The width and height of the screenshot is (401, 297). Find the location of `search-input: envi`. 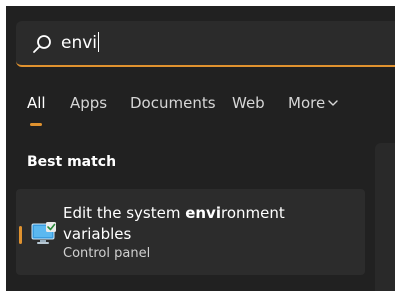

search-input: envi is located at coordinates (80, 43).